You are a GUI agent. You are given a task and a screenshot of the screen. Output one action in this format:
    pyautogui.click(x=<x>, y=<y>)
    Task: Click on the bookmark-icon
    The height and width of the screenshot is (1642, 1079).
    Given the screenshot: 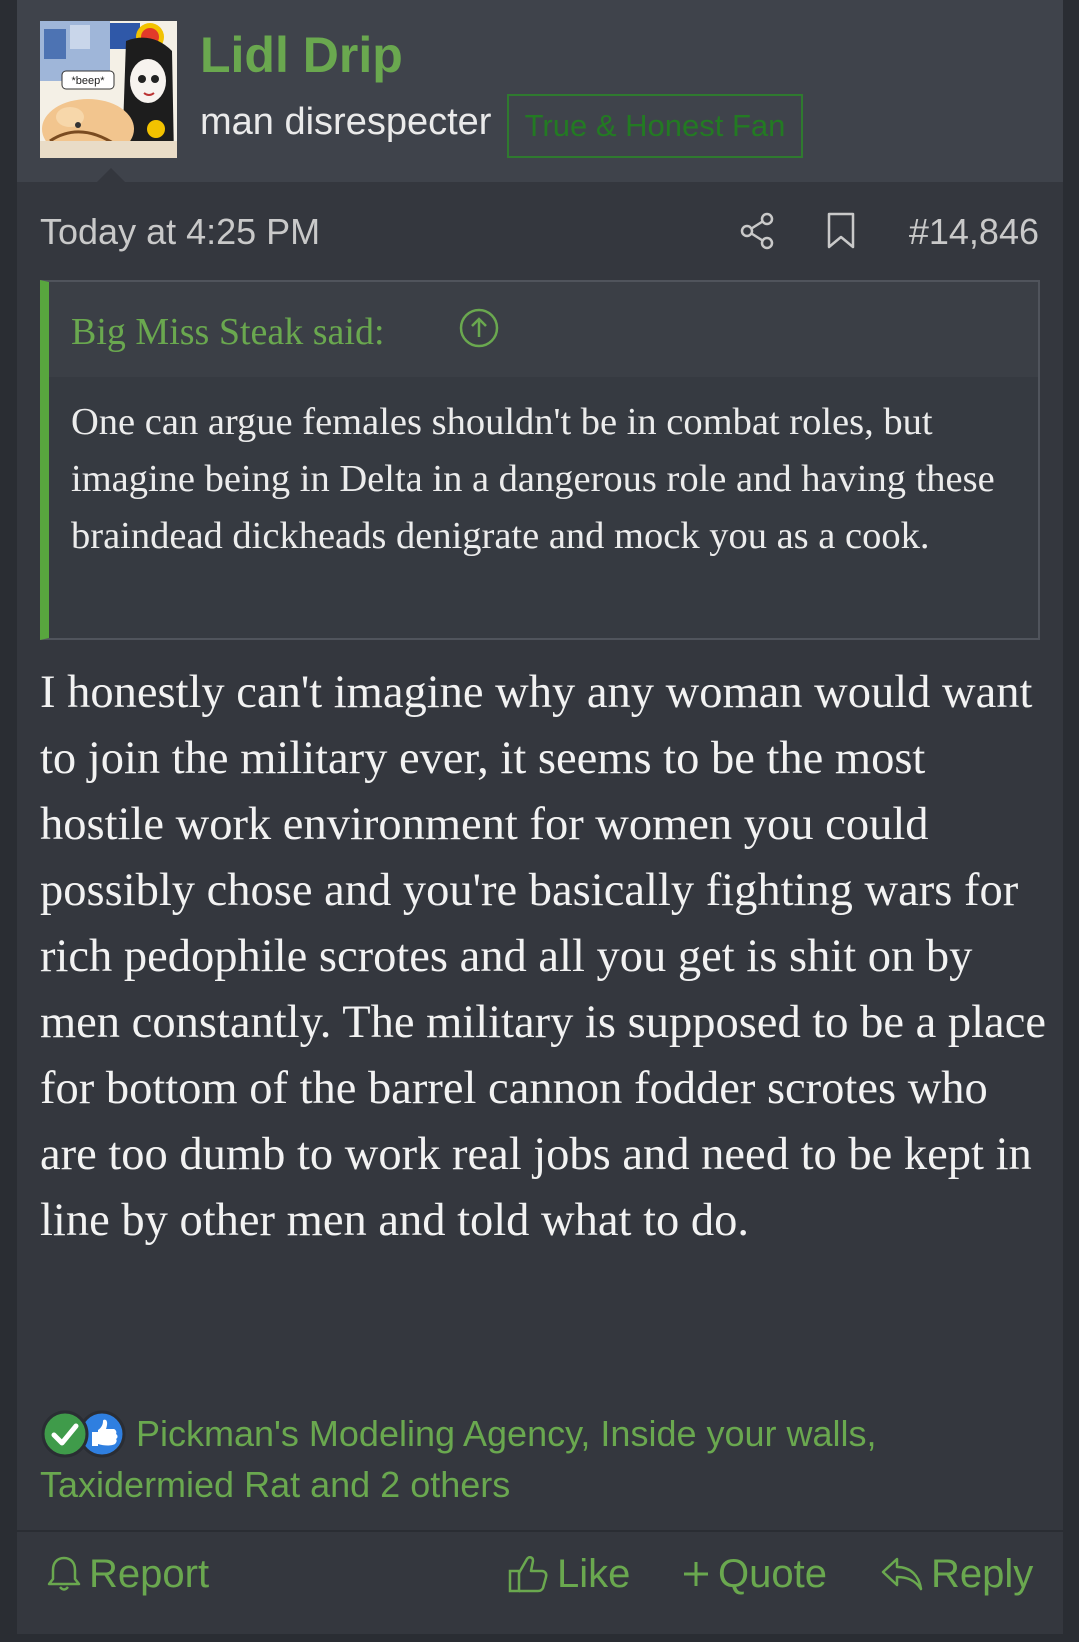 What is the action you would take?
    pyautogui.click(x=841, y=231)
    